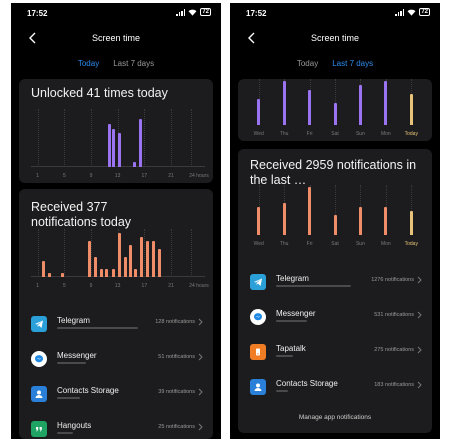 This screenshot has width=450, height=442. Describe the element at coordinates (392, 280) in the screenshot. I see `notification-count: 1276 notifications` at that location.